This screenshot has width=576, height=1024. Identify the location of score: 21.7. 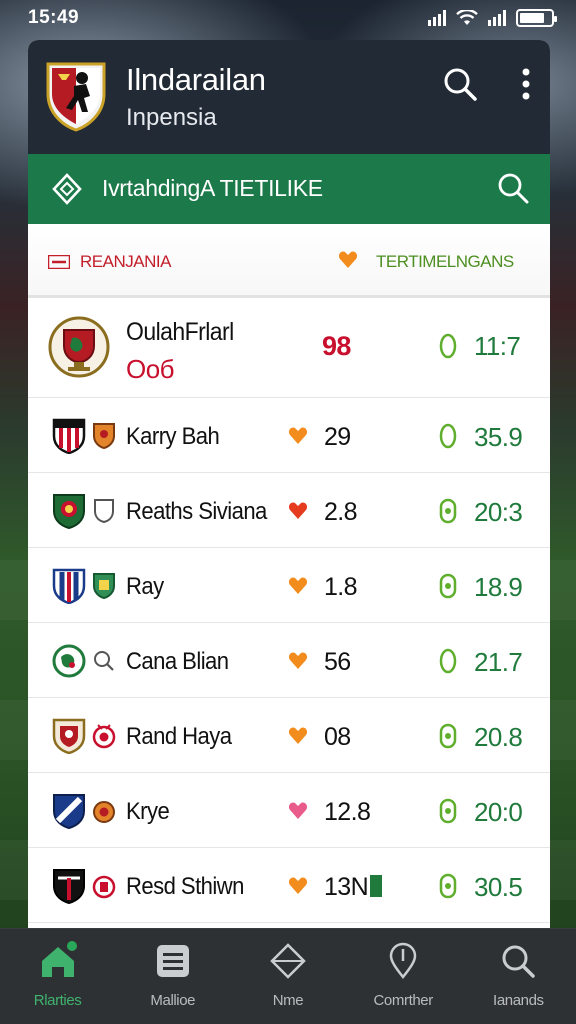
(498, 662).